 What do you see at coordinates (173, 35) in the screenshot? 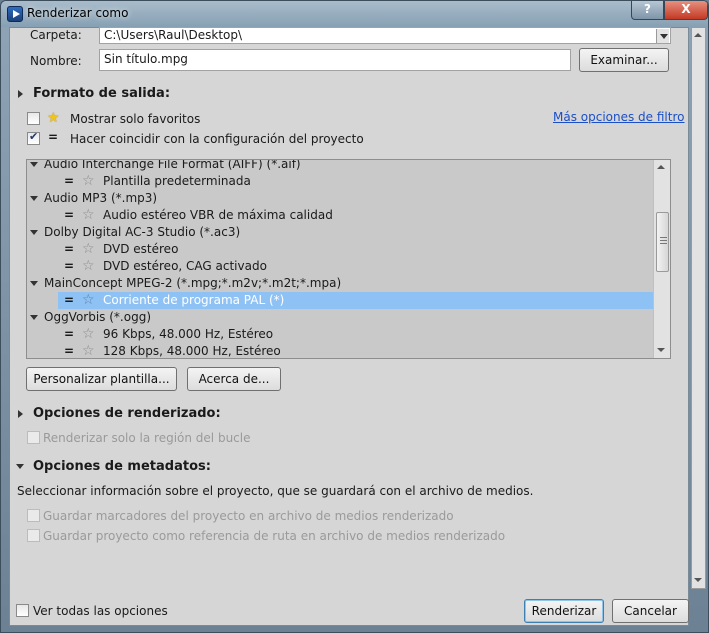
I see `folder-value: C:\Users\Raul\Desktop\` at bounding box center [173, 35].